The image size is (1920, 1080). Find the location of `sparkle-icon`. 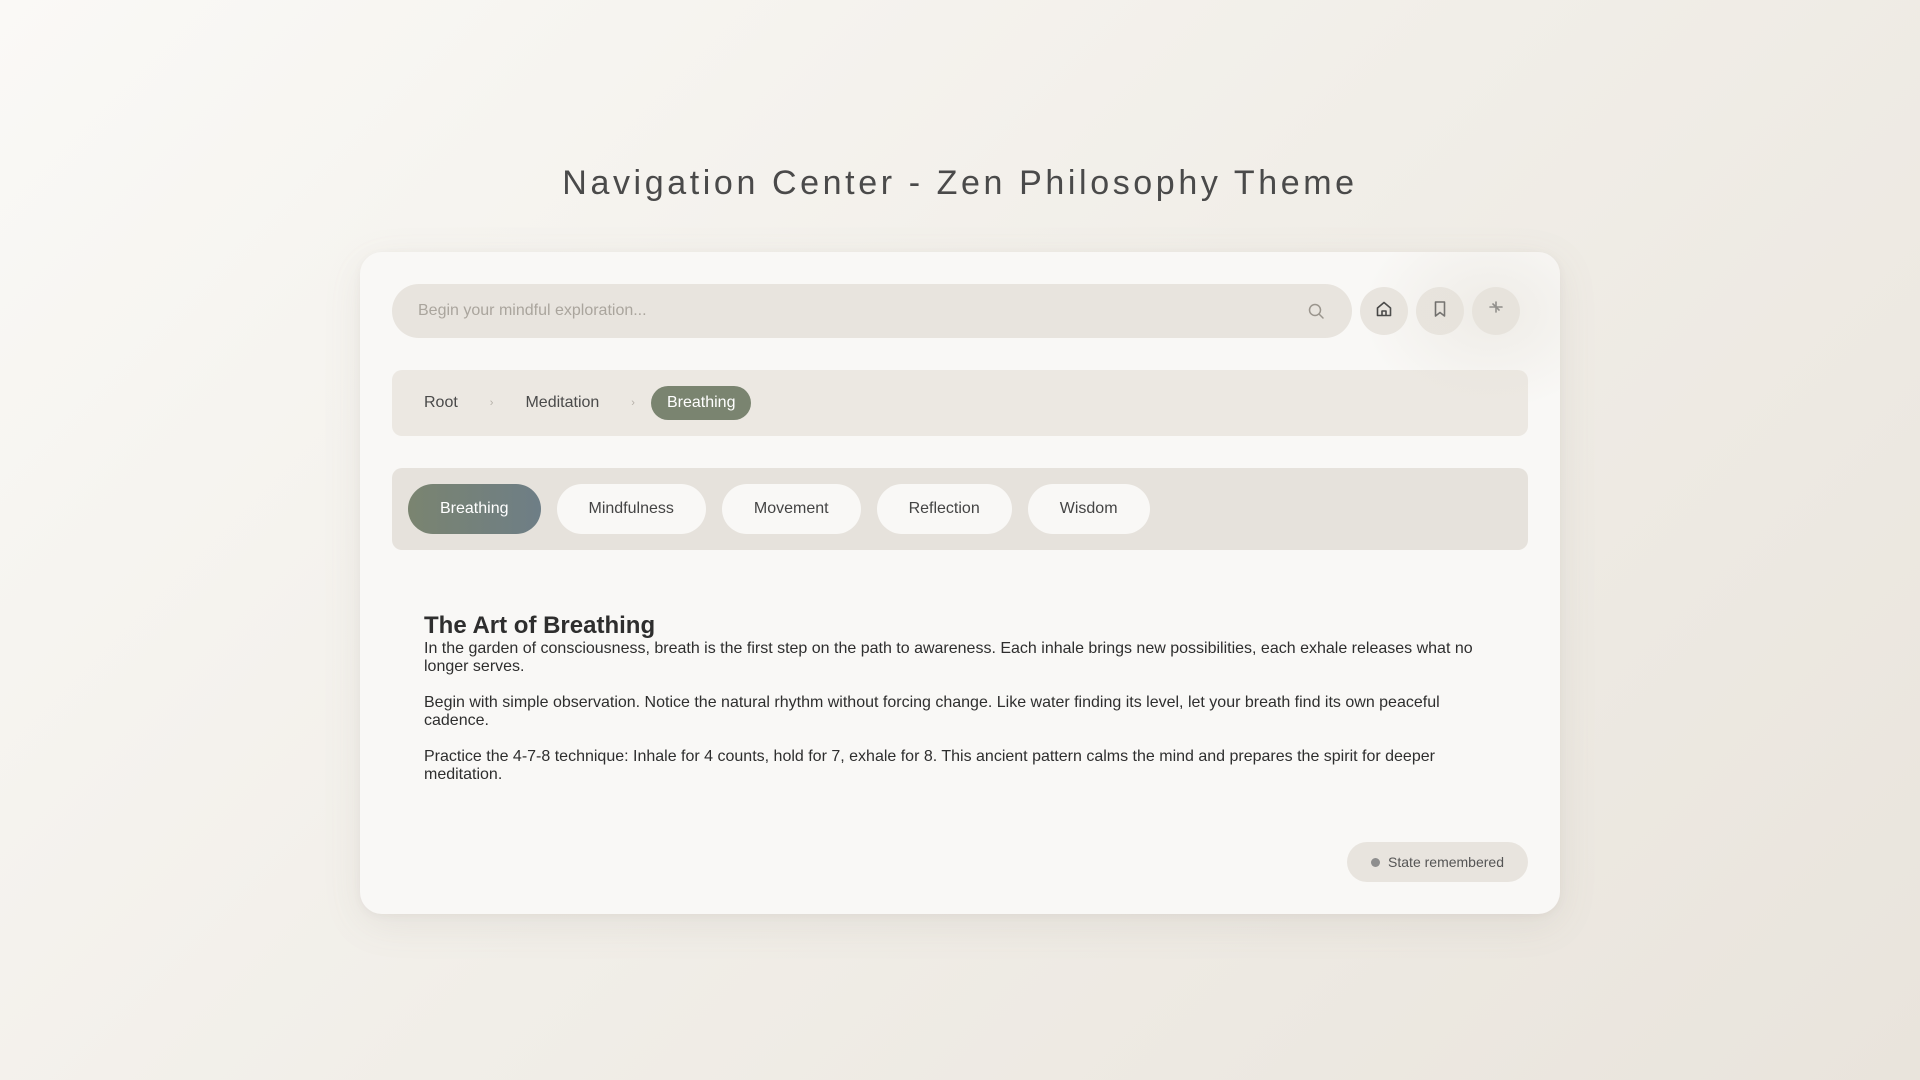

sparkle-icon is located at coordinates (1496, 311).